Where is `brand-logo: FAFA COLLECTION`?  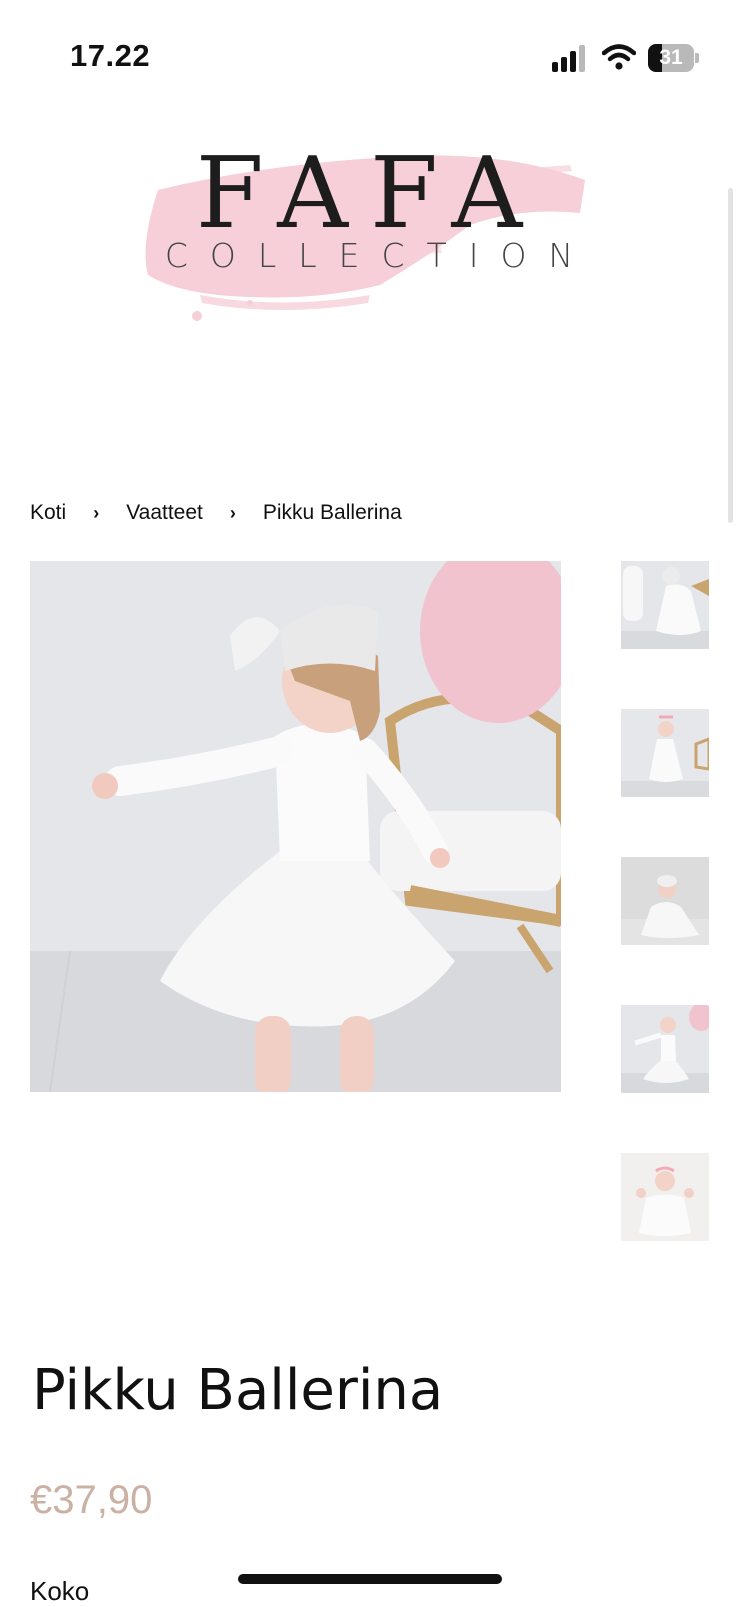 brand-logo: FAFA COLLECTION is located at coordinates (370, 235).